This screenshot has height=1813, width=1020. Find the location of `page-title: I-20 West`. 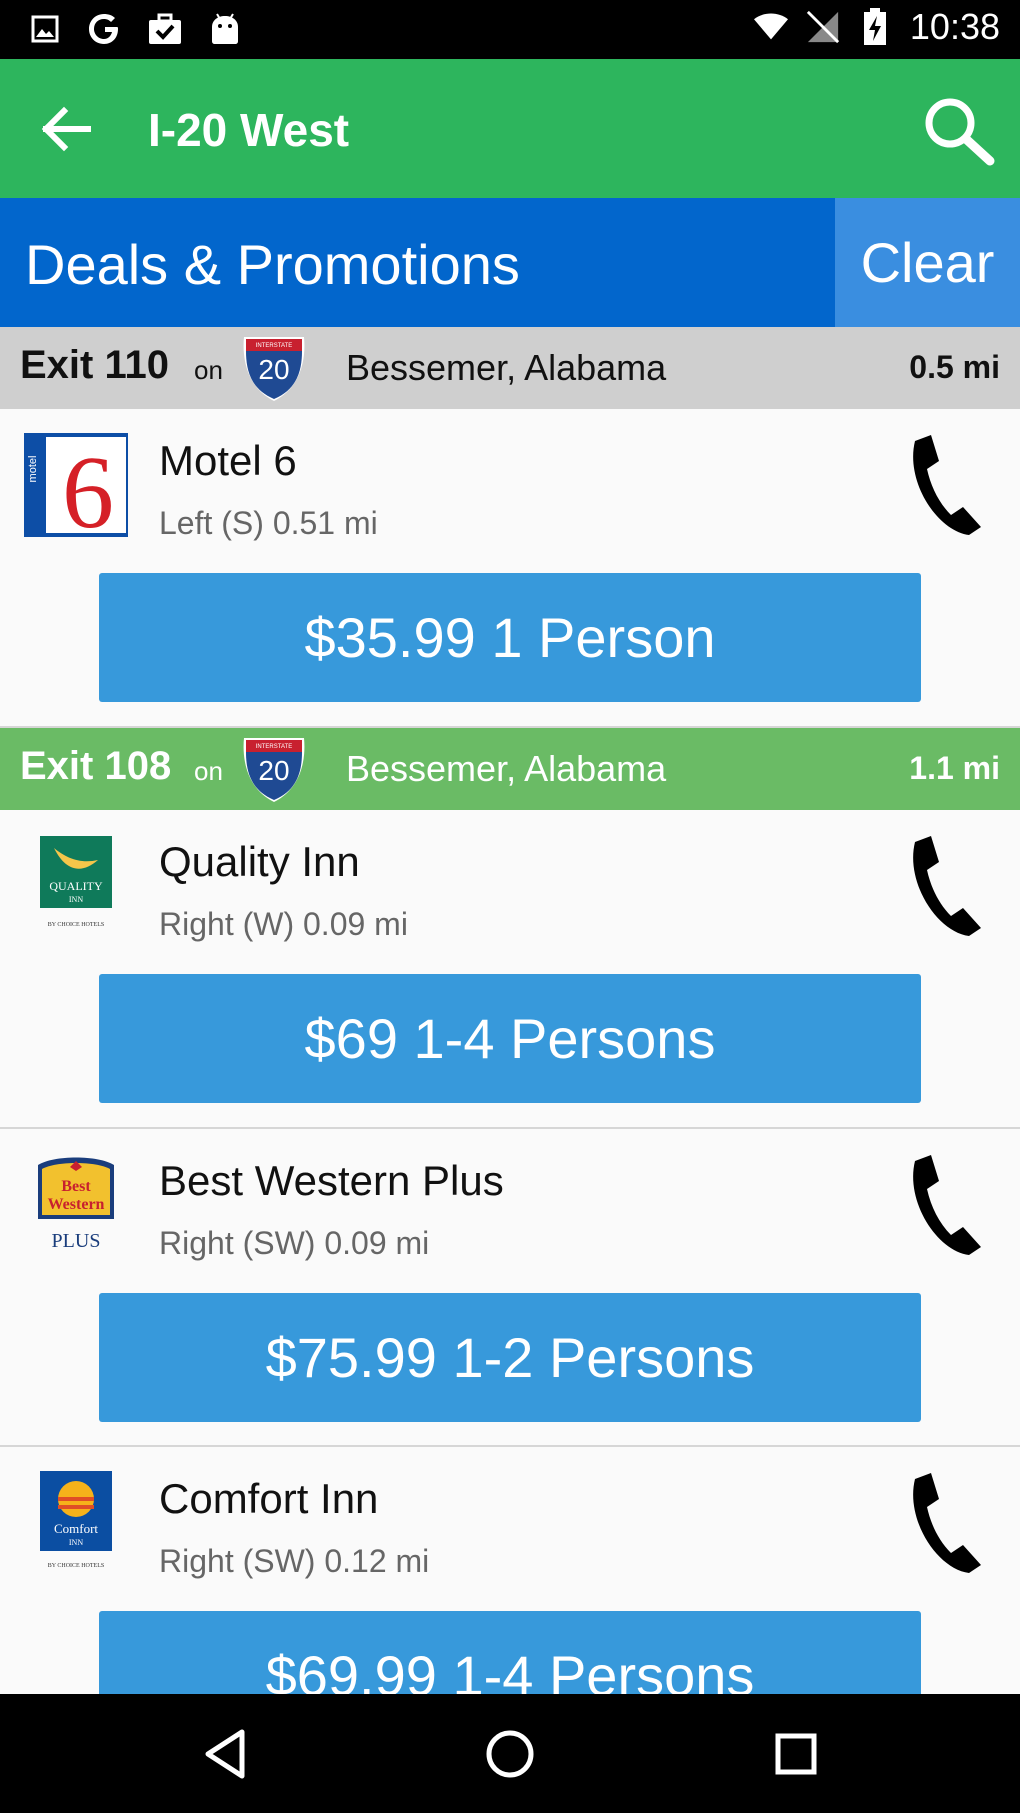

page-title: I-20 West is located at coordinates (249, 130).